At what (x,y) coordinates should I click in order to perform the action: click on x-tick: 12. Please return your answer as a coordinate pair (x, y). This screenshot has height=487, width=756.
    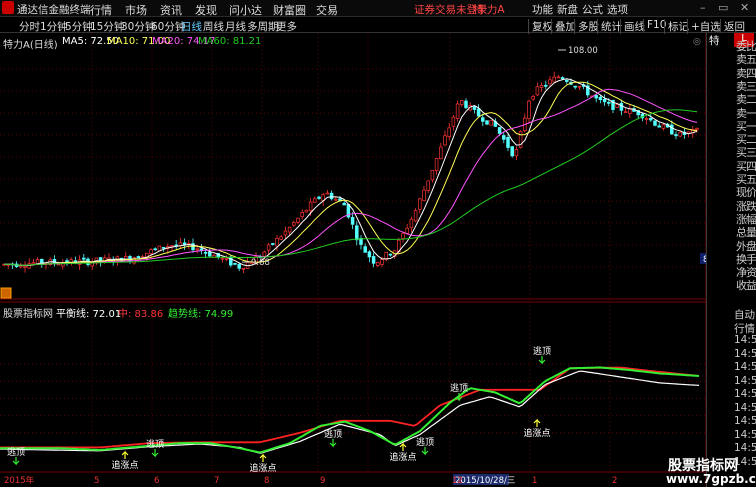
    Looking at the image, I should click on (457, 481).